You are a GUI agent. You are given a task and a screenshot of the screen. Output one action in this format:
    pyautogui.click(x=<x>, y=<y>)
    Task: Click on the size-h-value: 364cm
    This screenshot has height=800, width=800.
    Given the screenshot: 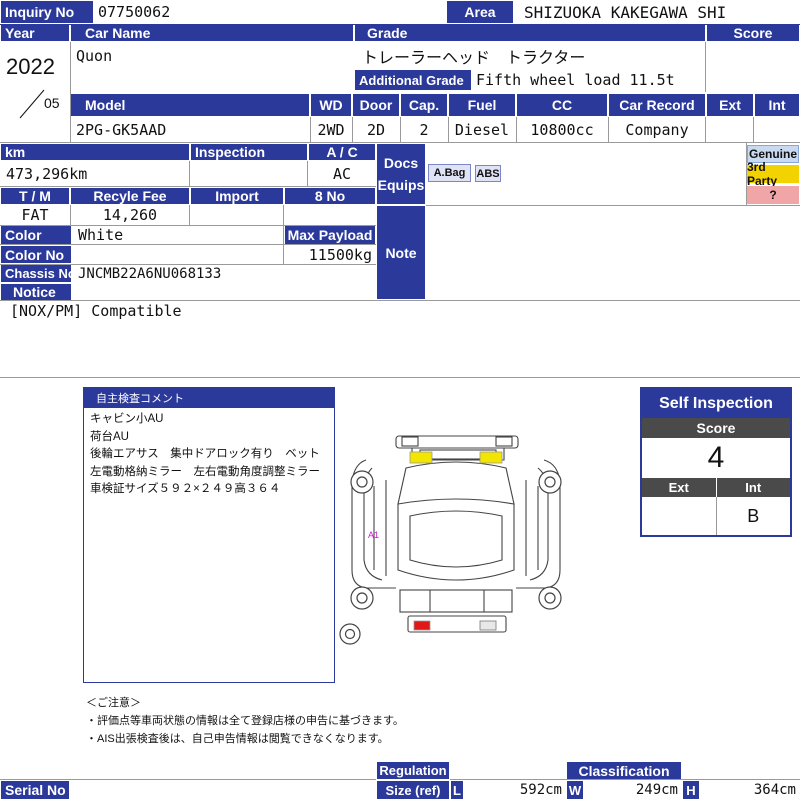 What is the action you would take?
    pyautogui.click(x=774, y=790)
    